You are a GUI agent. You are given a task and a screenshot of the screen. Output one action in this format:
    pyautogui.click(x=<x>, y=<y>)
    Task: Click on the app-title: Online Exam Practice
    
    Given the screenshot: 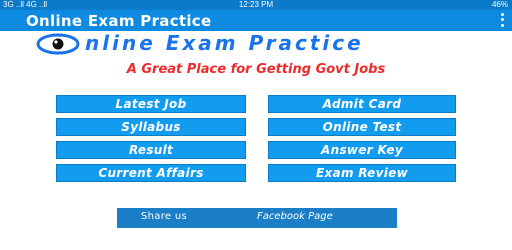 What is the action you would take?
    pyautogui.click(x=119, y=21)
    